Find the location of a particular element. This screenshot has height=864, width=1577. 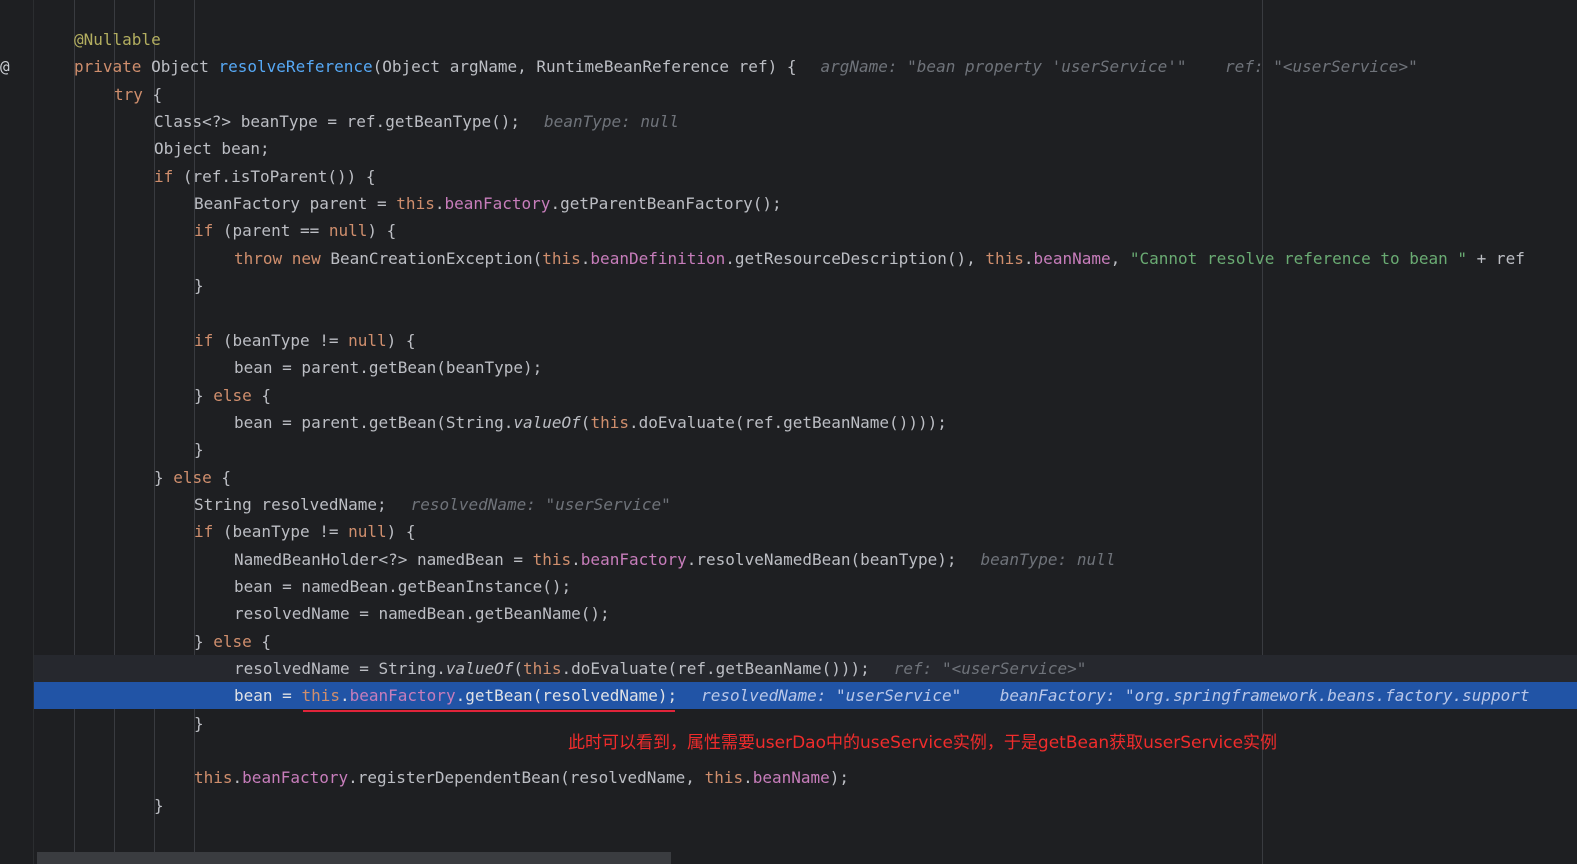

code-token: Object is located at coordinates (185, 67).